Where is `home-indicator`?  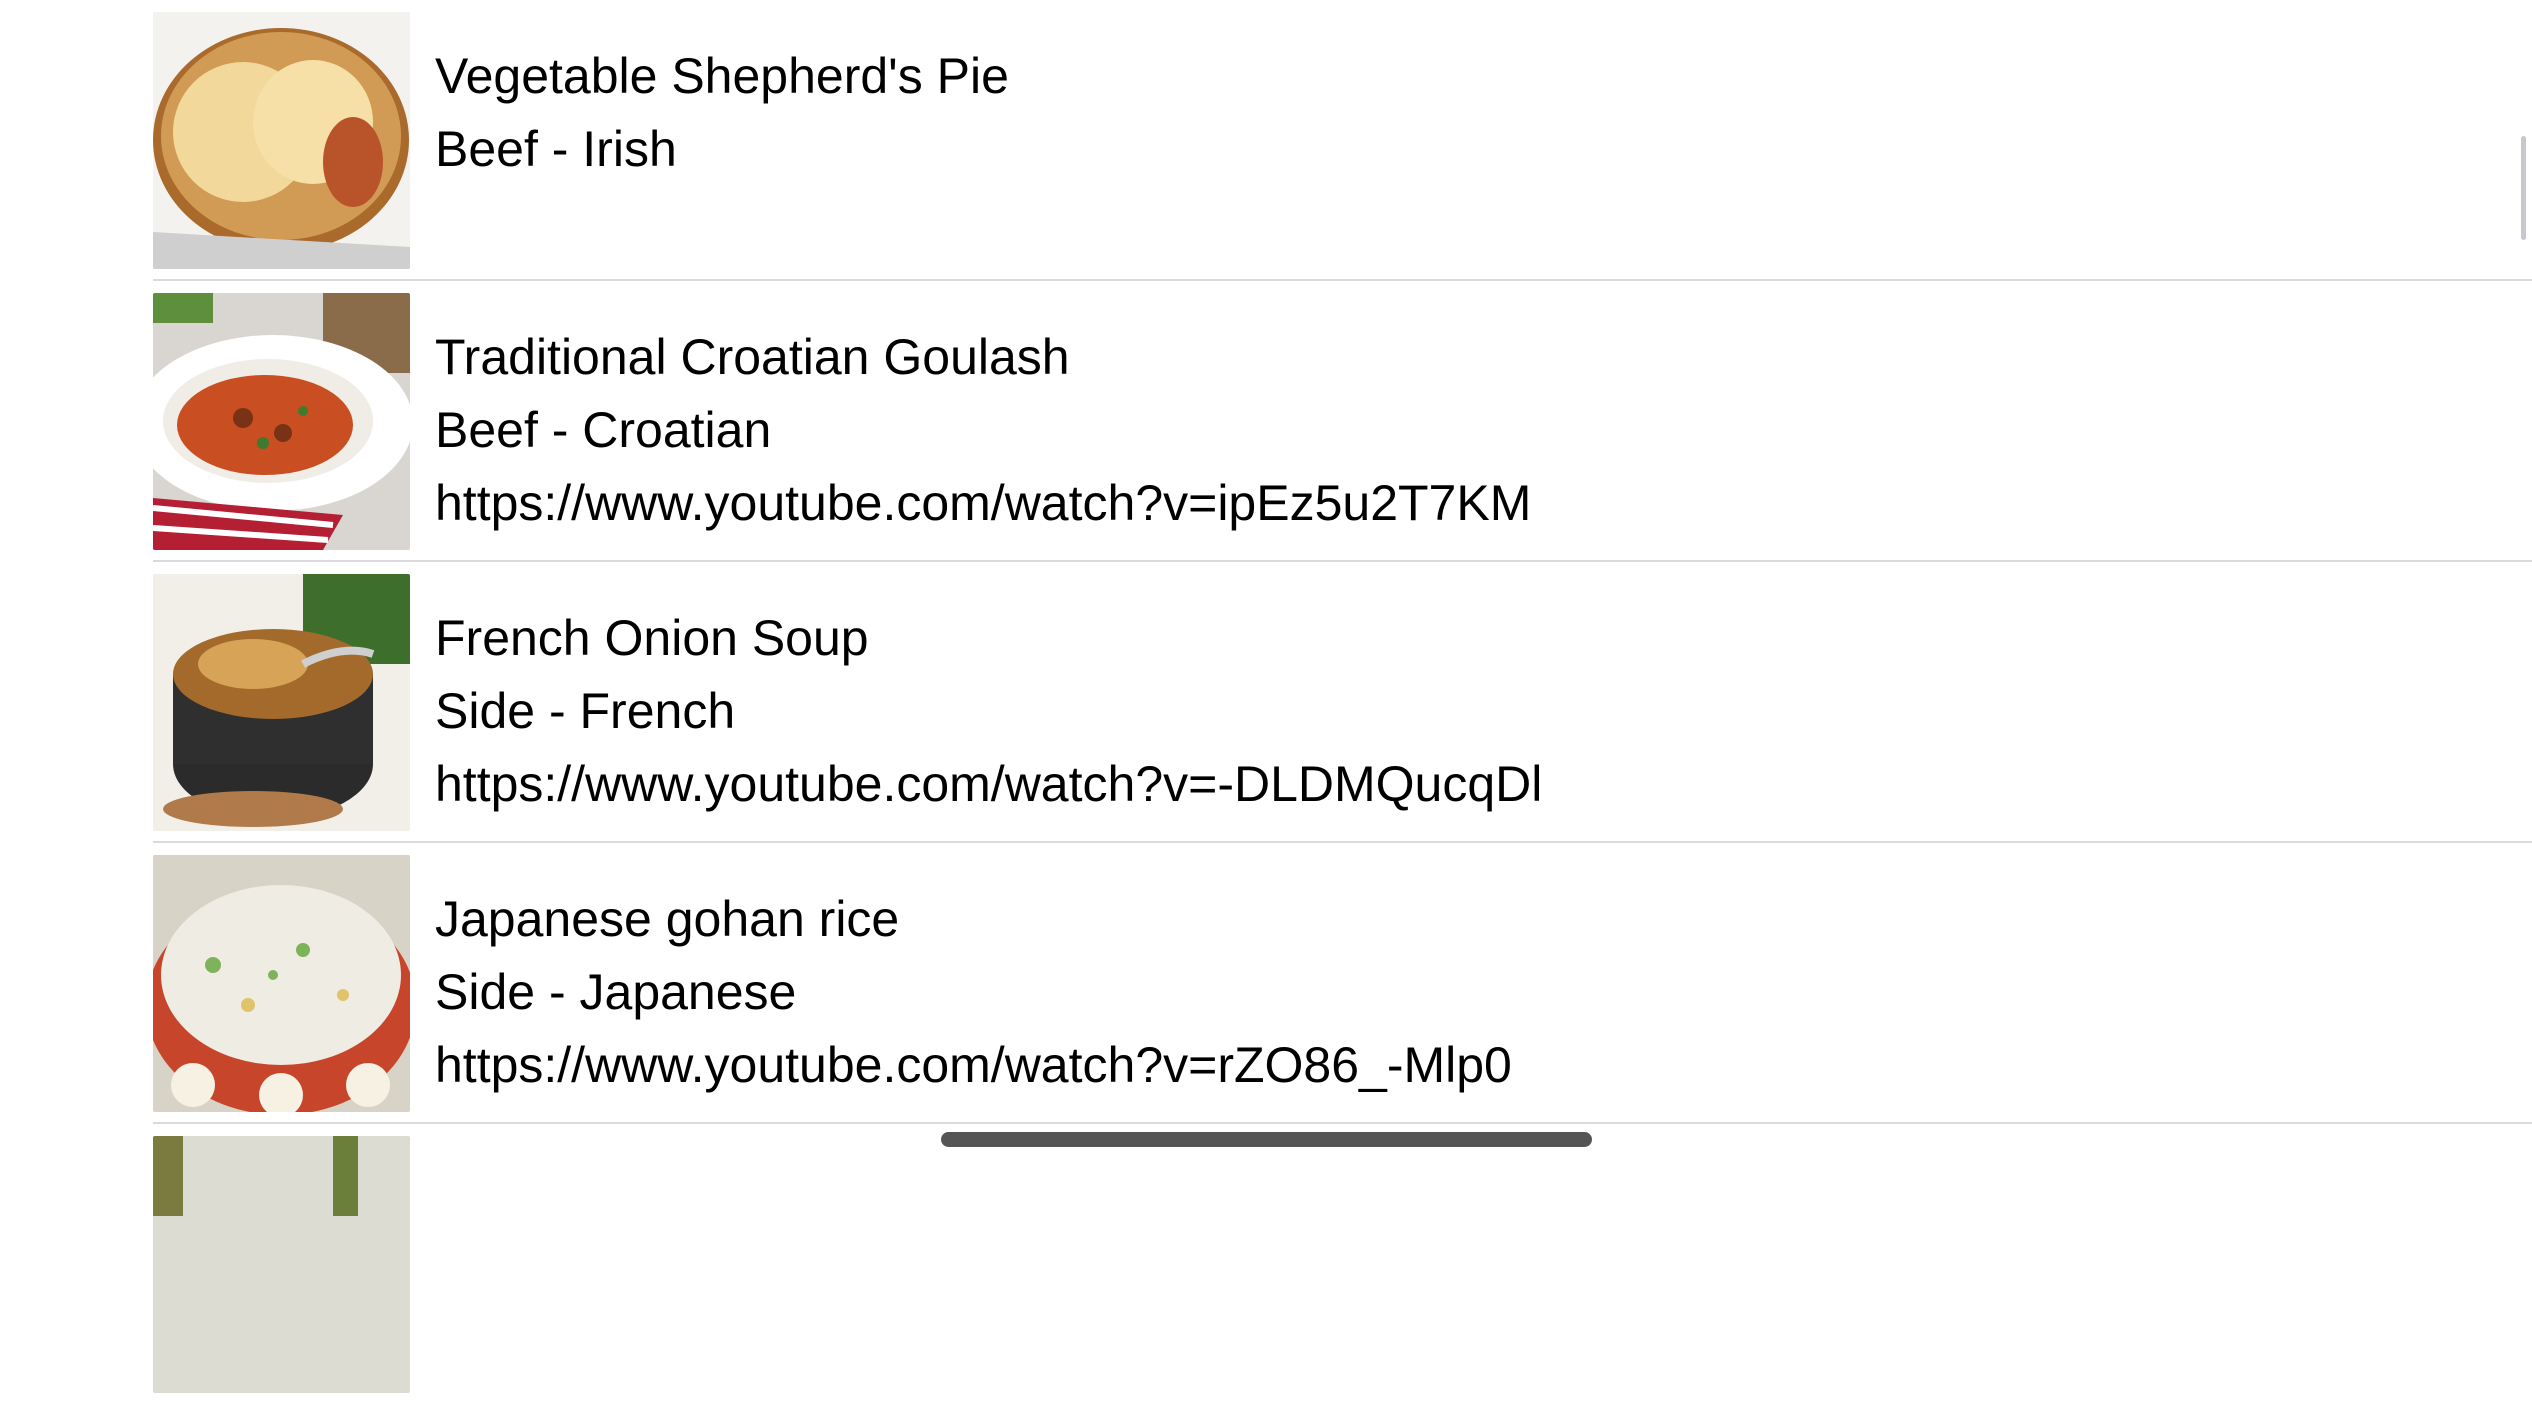 home-indicator is located at coordinates (1266, 1139).